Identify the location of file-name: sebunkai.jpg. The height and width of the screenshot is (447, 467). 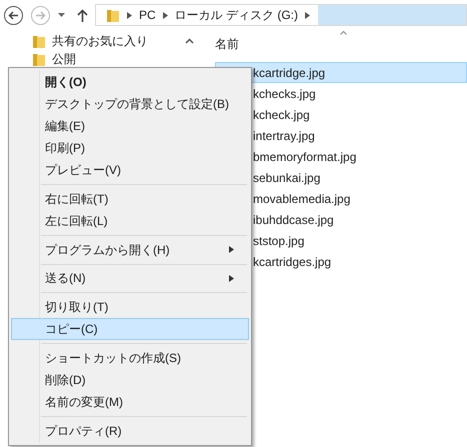
(286, 178).